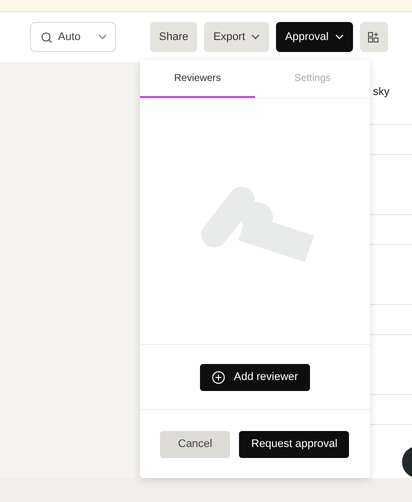  What do you see at coordinates (237, 37) in the screenshot?
I see `toolbar-button: Export` at bounding box center [237, 37].